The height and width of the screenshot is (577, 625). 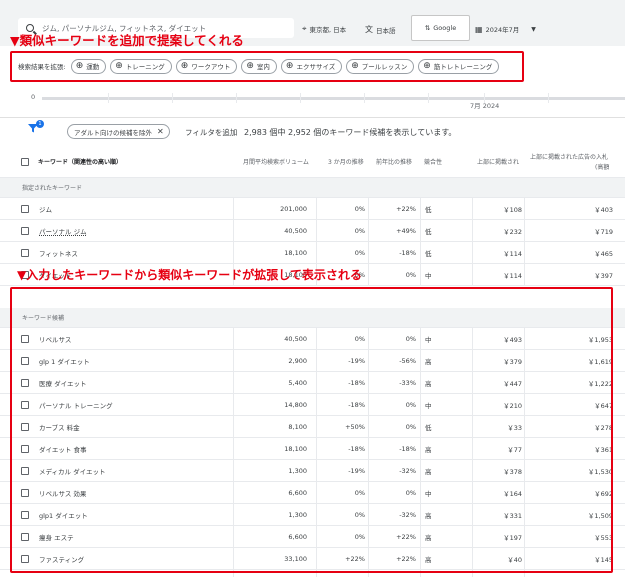 What do you see at coordinates (295, 230) in the screenshot?
I see `volume-cell: 40,500` at bounding box center [295, 230].